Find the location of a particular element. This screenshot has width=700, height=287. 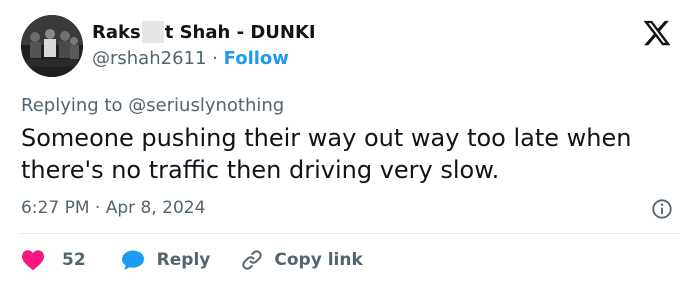

link-icon is located at coordinates (252, 260).